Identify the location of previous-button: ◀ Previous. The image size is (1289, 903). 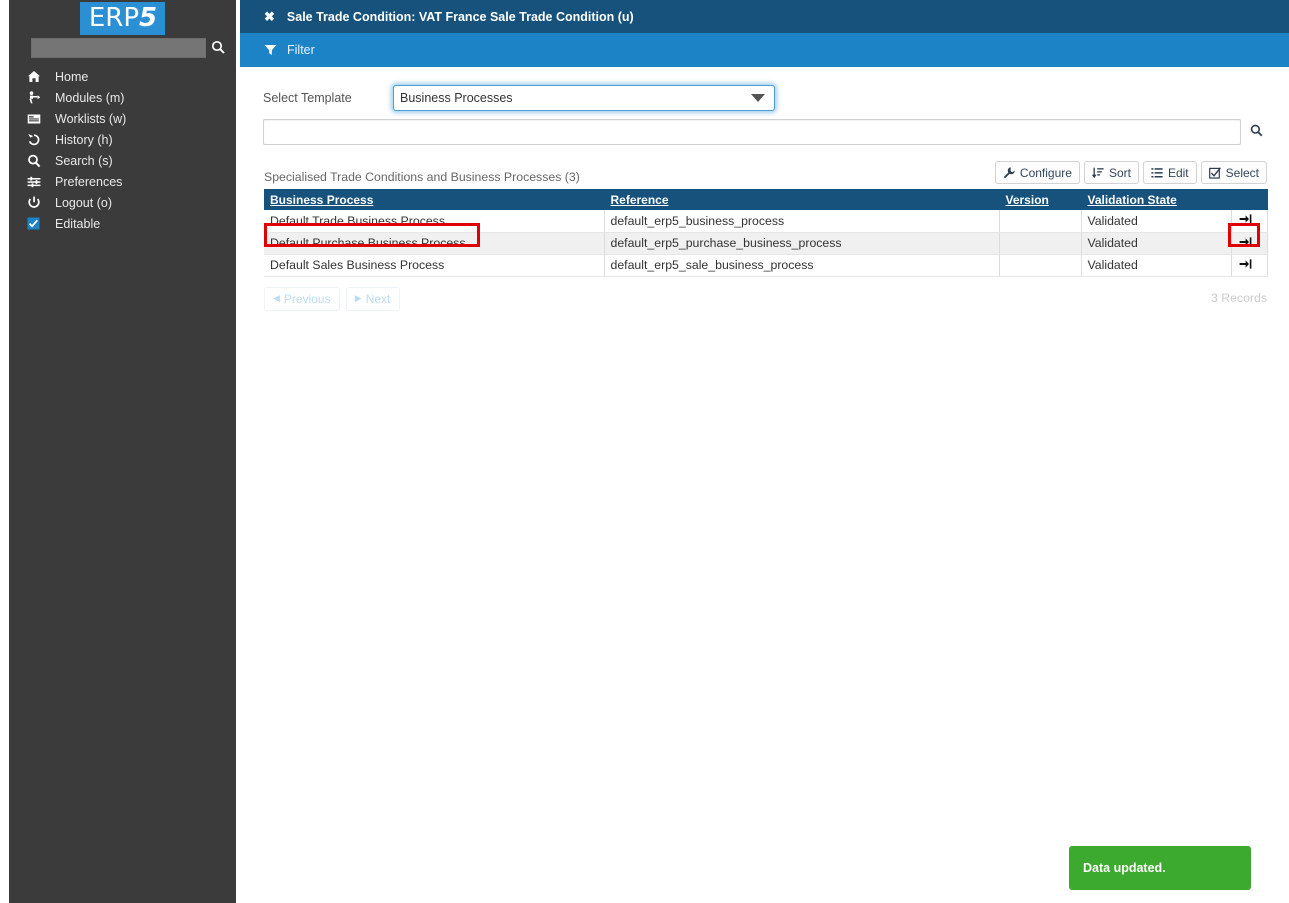
(302, 298).